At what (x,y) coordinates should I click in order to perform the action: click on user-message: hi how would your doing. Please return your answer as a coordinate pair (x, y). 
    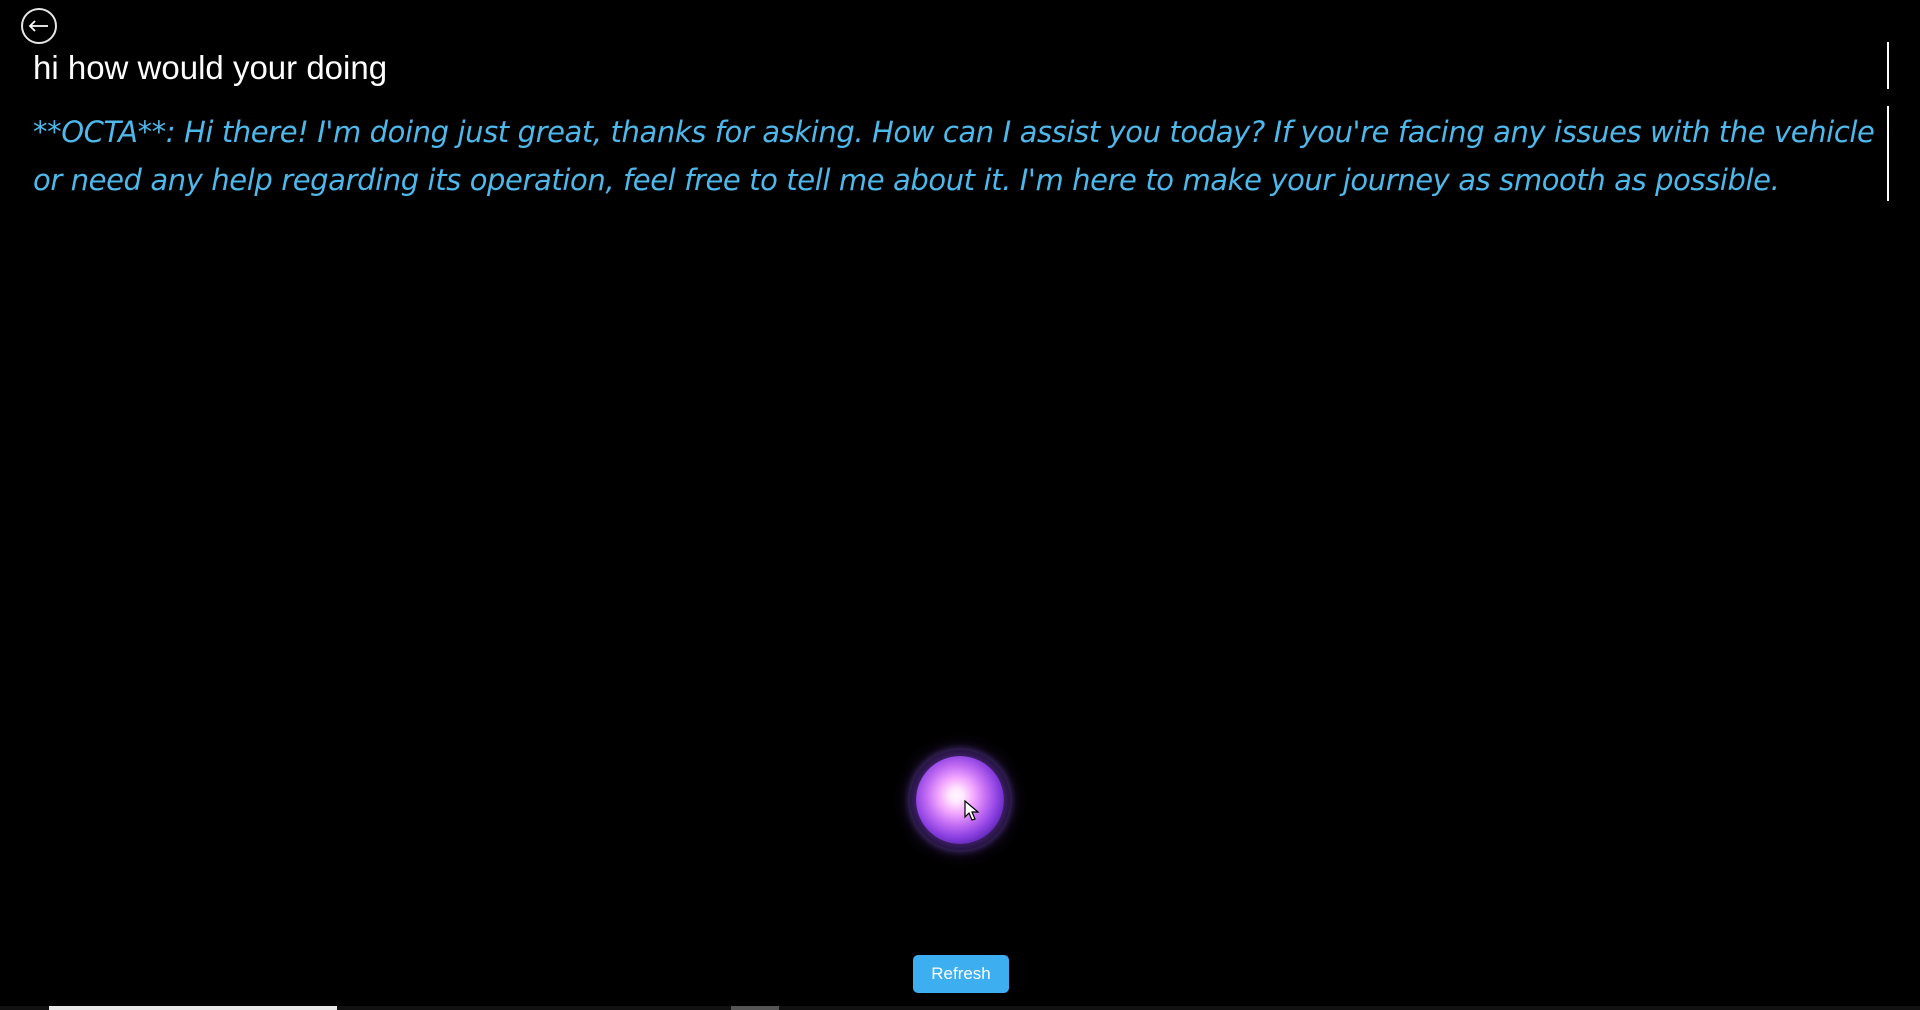
    Looking at the image, I should click on (210, 67).